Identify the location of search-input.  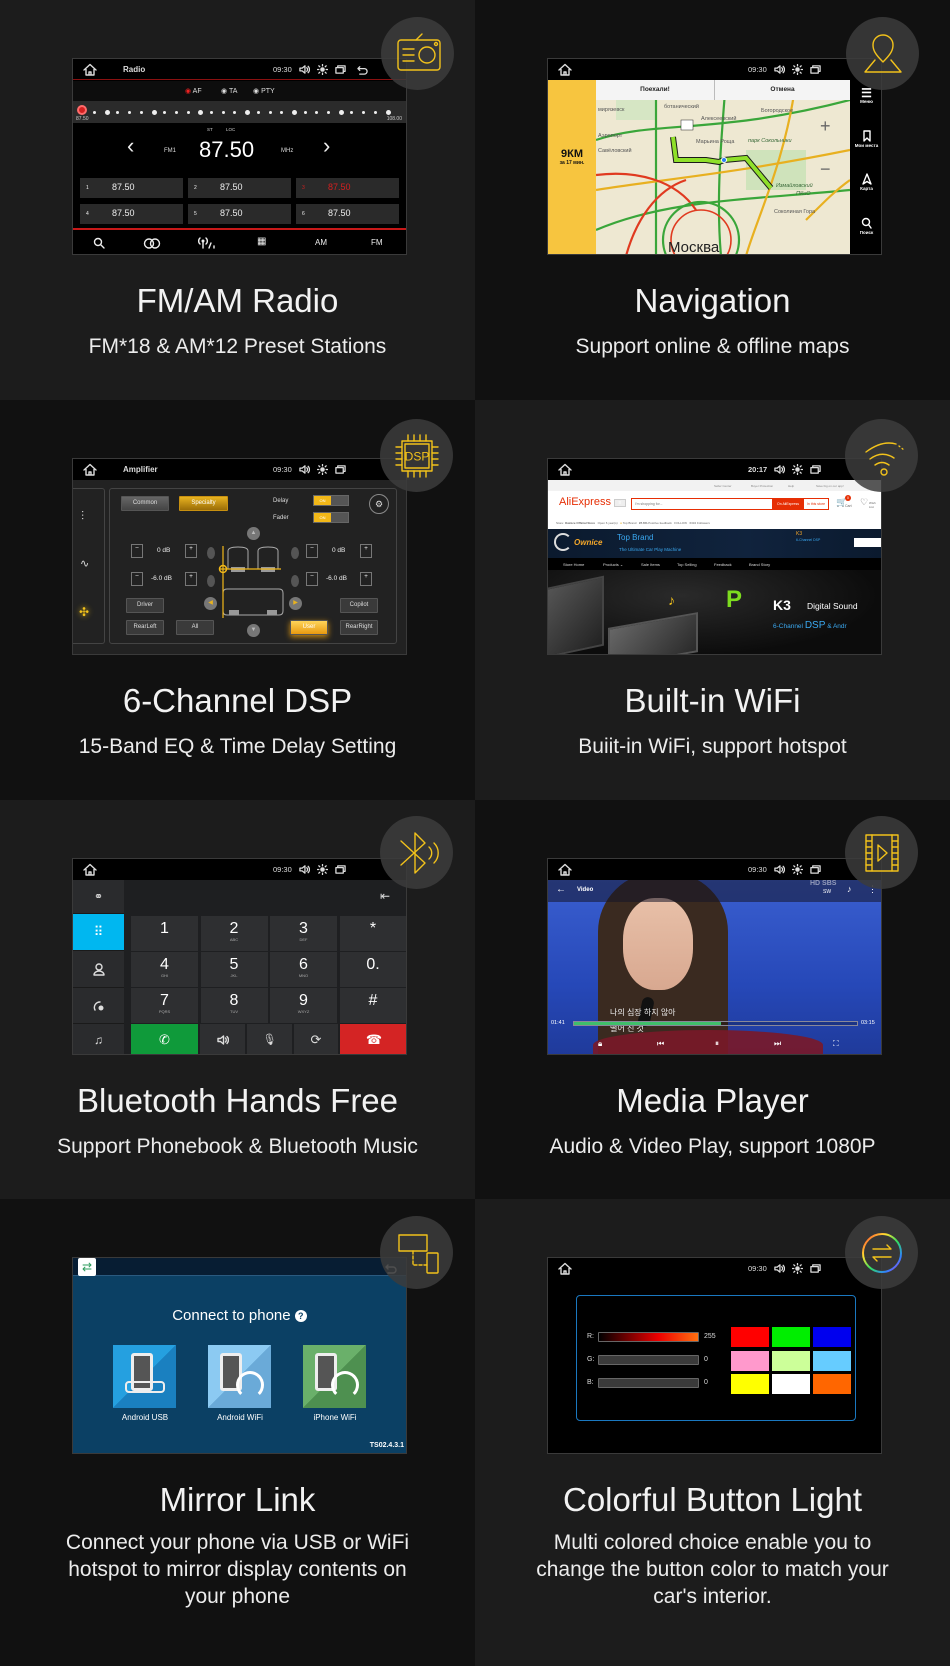
(702, 504).